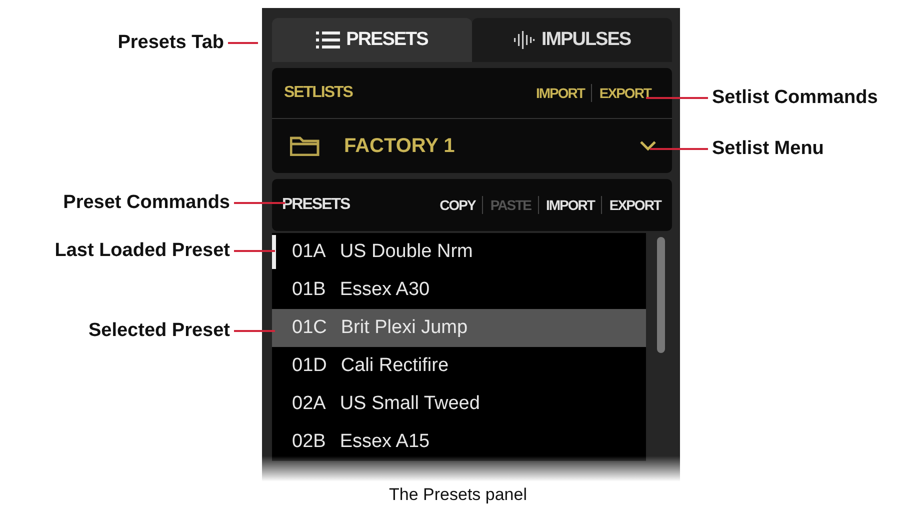 This screenshot has height=506, width=916. What do you see at coordinates (394, 366) in the screenshot?
I see `preset-name: Cali Rectifire` at bounding box center [394, 366].